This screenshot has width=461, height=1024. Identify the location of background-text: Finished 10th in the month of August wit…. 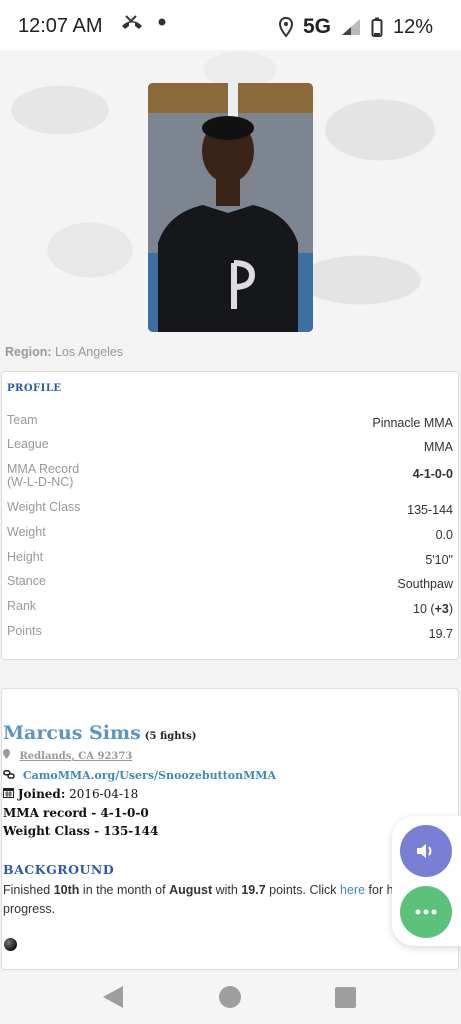
(213, 900).